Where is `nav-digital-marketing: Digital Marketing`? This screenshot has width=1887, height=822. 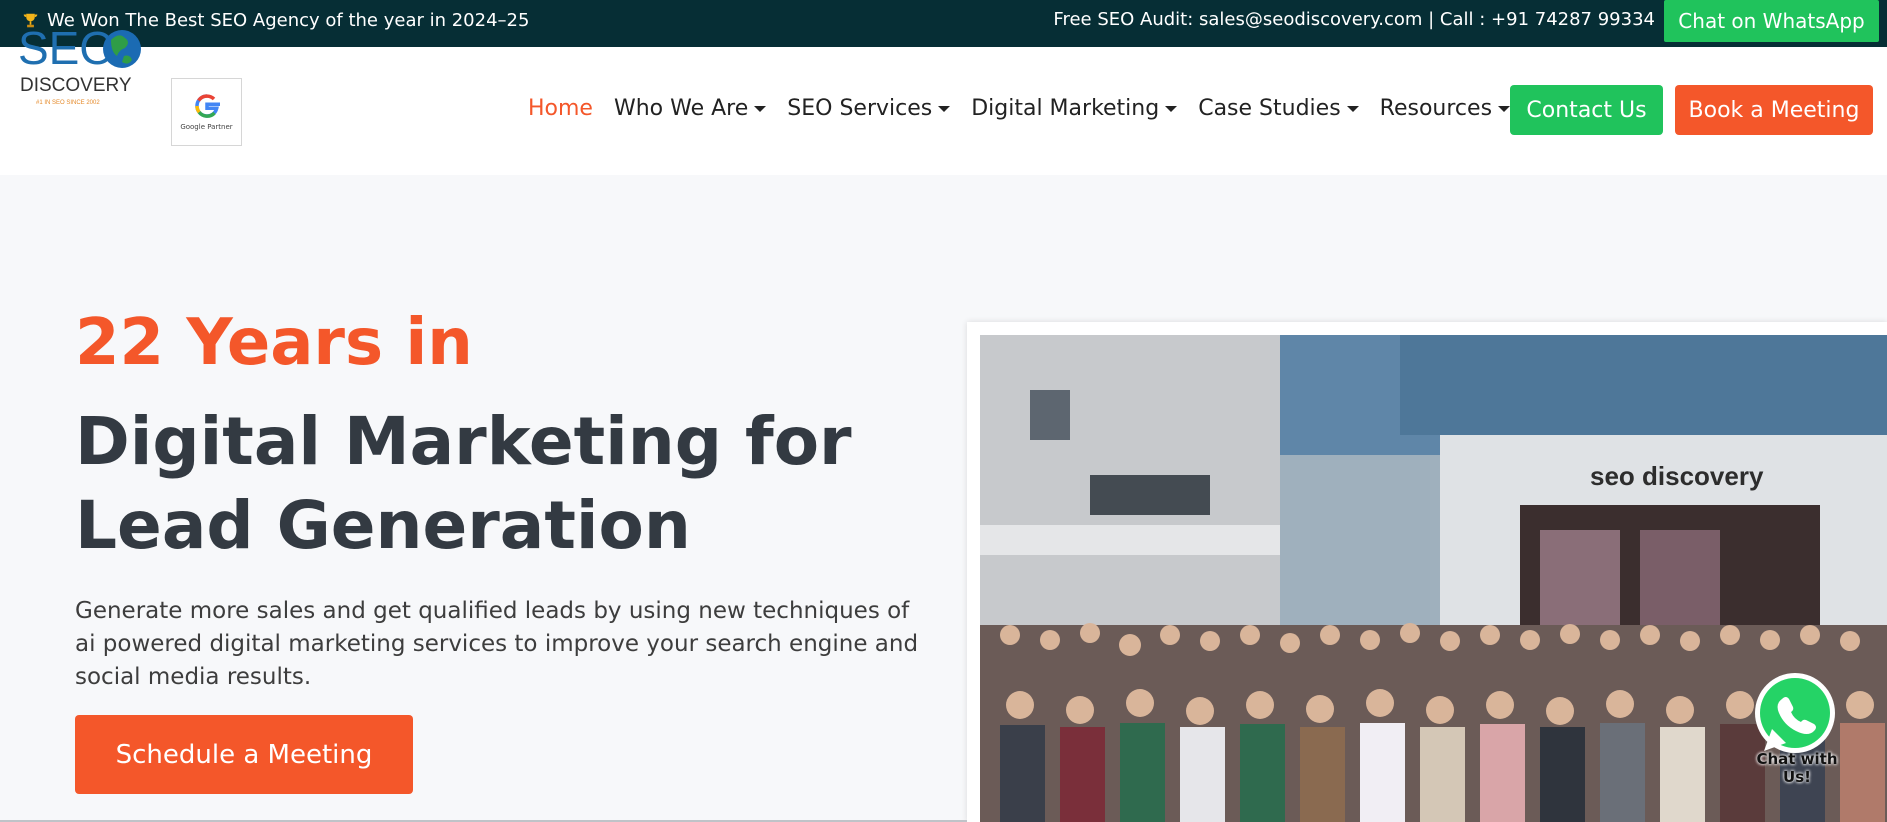
nav-digital-marketing: Digital Marketing is located at coordinates (1074, 108).